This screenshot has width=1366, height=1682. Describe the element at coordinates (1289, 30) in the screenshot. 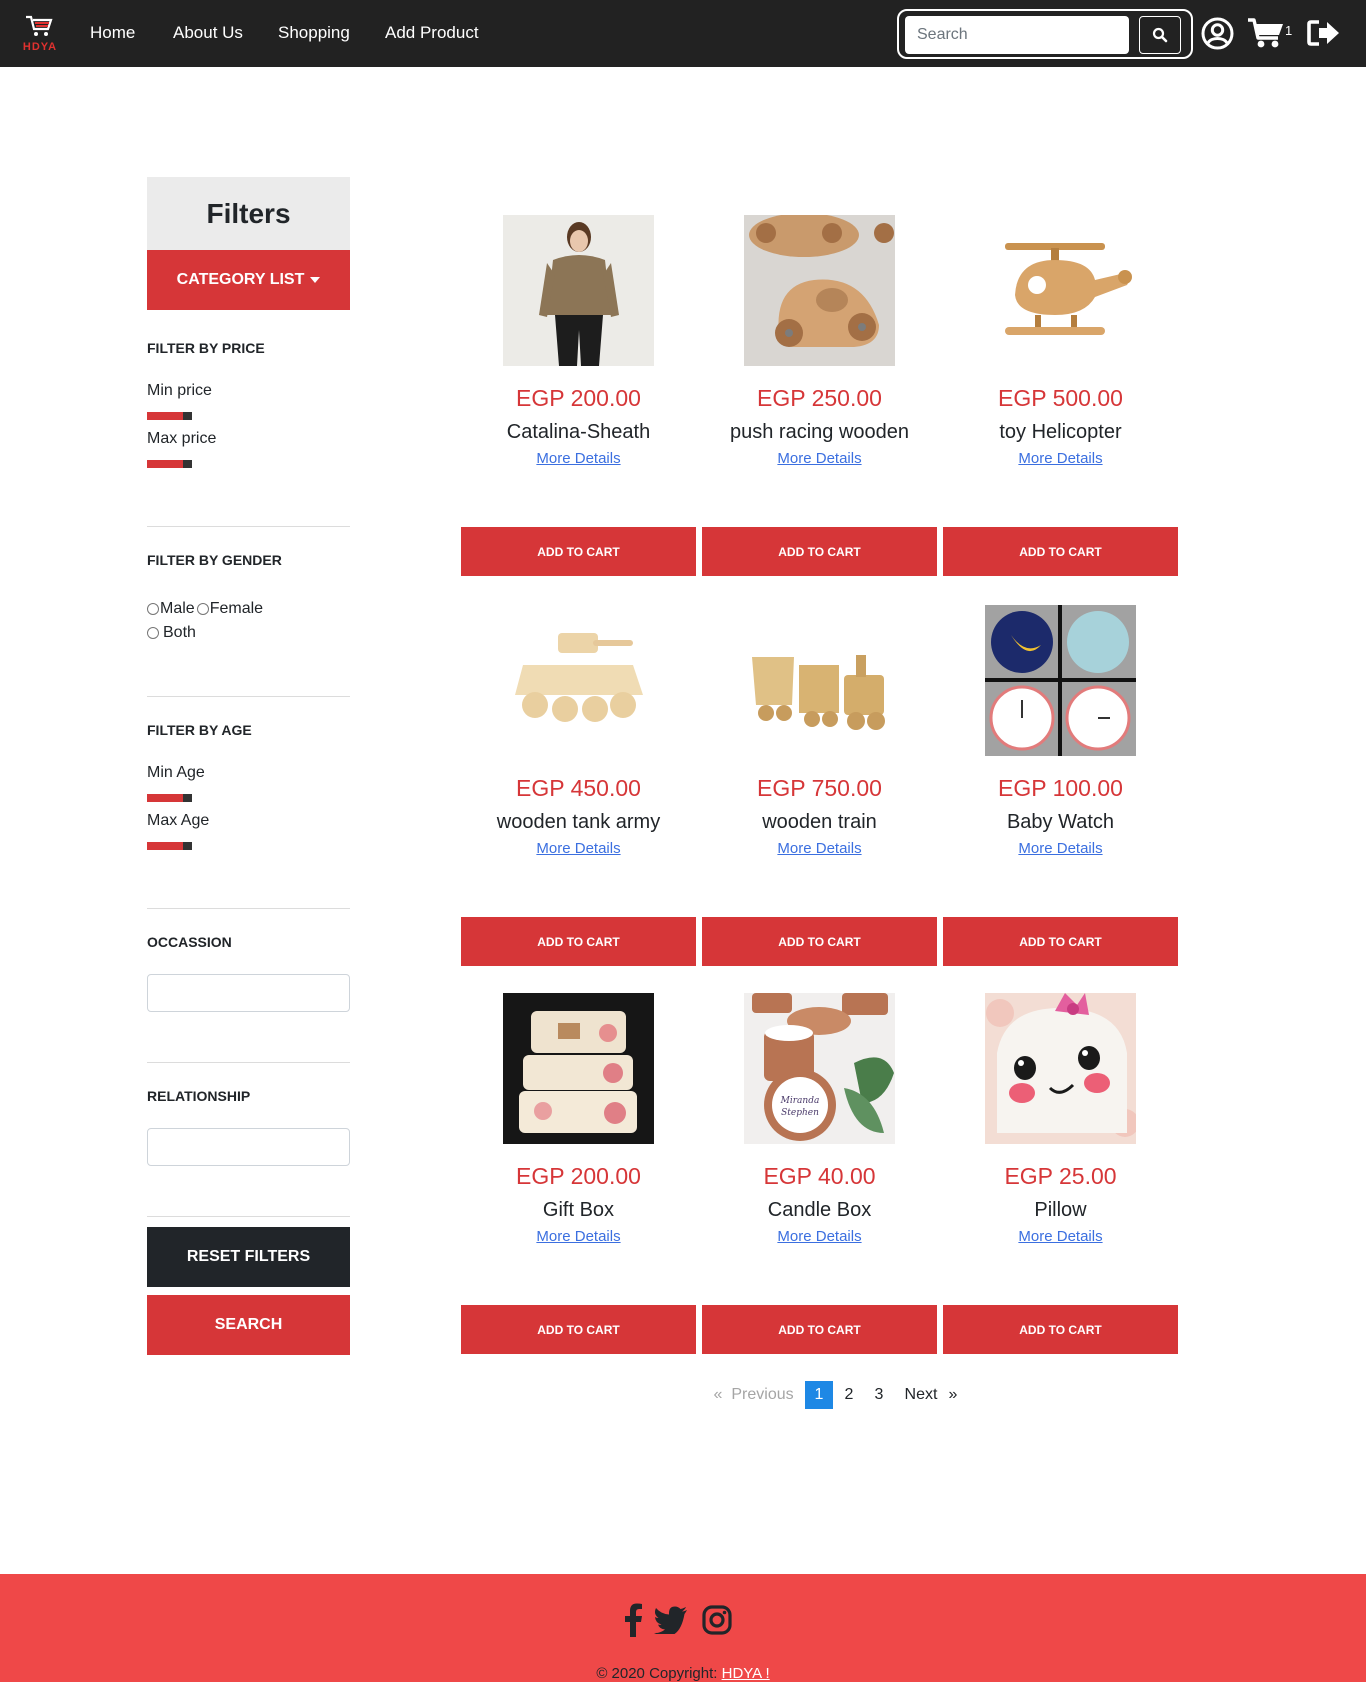

I see `cart-count-badge: 1` at that location.